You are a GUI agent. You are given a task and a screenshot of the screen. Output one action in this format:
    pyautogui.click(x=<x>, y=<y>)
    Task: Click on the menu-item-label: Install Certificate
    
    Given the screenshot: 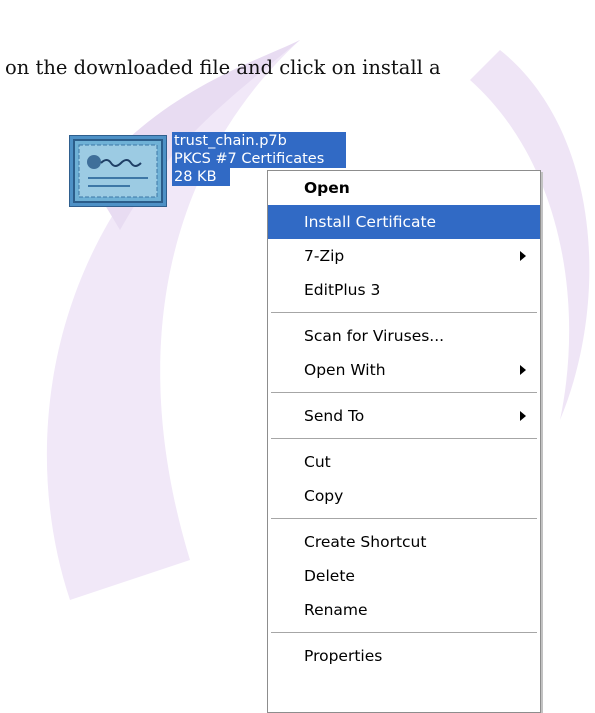 What is the action you would take?
    pyautogui.click(x=370, y=222)
    